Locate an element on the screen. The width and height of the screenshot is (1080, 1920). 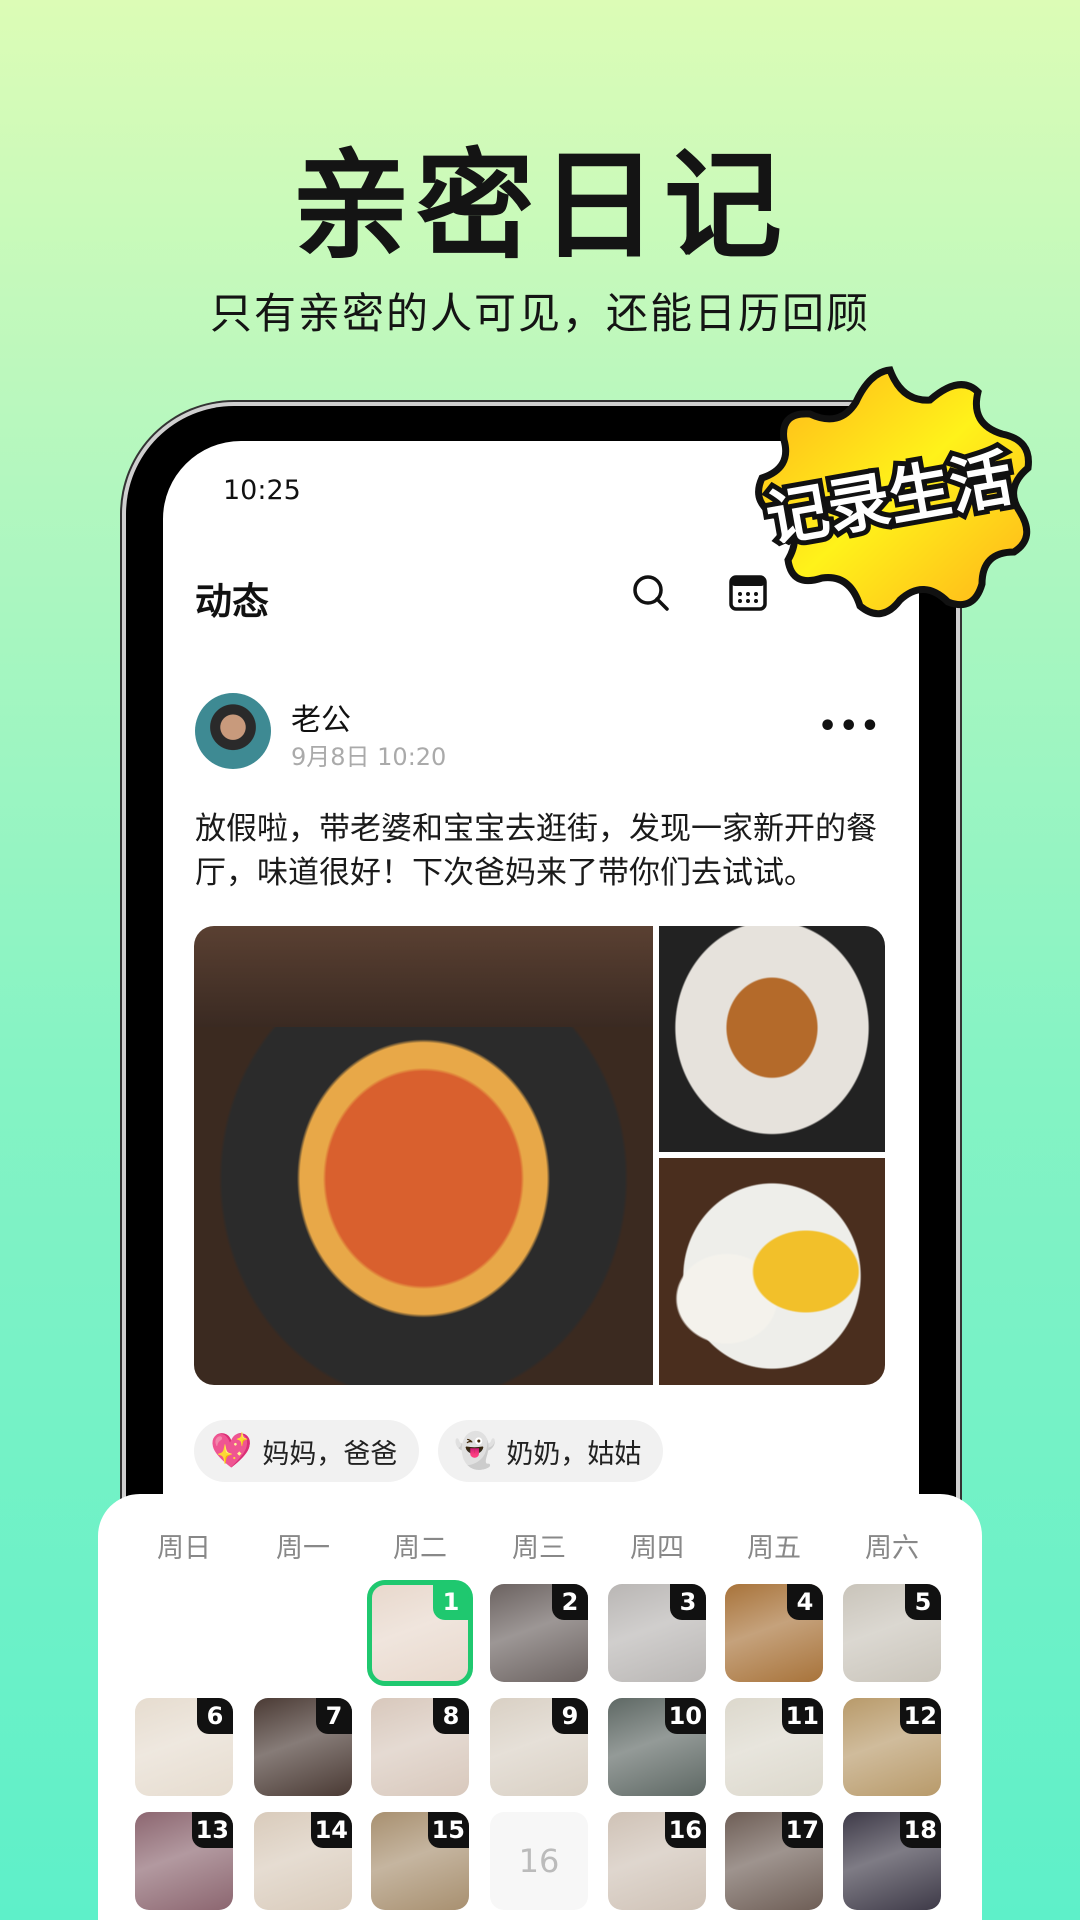
chip-label: 妈妈，爸爸 is located at coordinates (330, 1454).